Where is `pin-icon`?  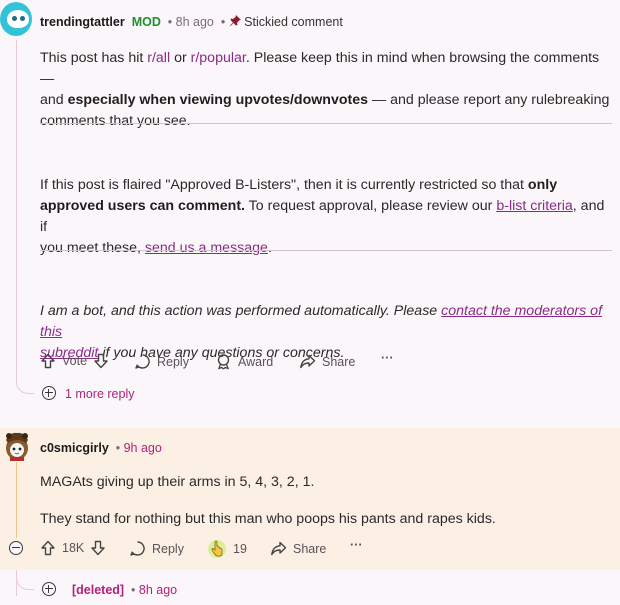 pin-icon is located at coordinates (235, 20).